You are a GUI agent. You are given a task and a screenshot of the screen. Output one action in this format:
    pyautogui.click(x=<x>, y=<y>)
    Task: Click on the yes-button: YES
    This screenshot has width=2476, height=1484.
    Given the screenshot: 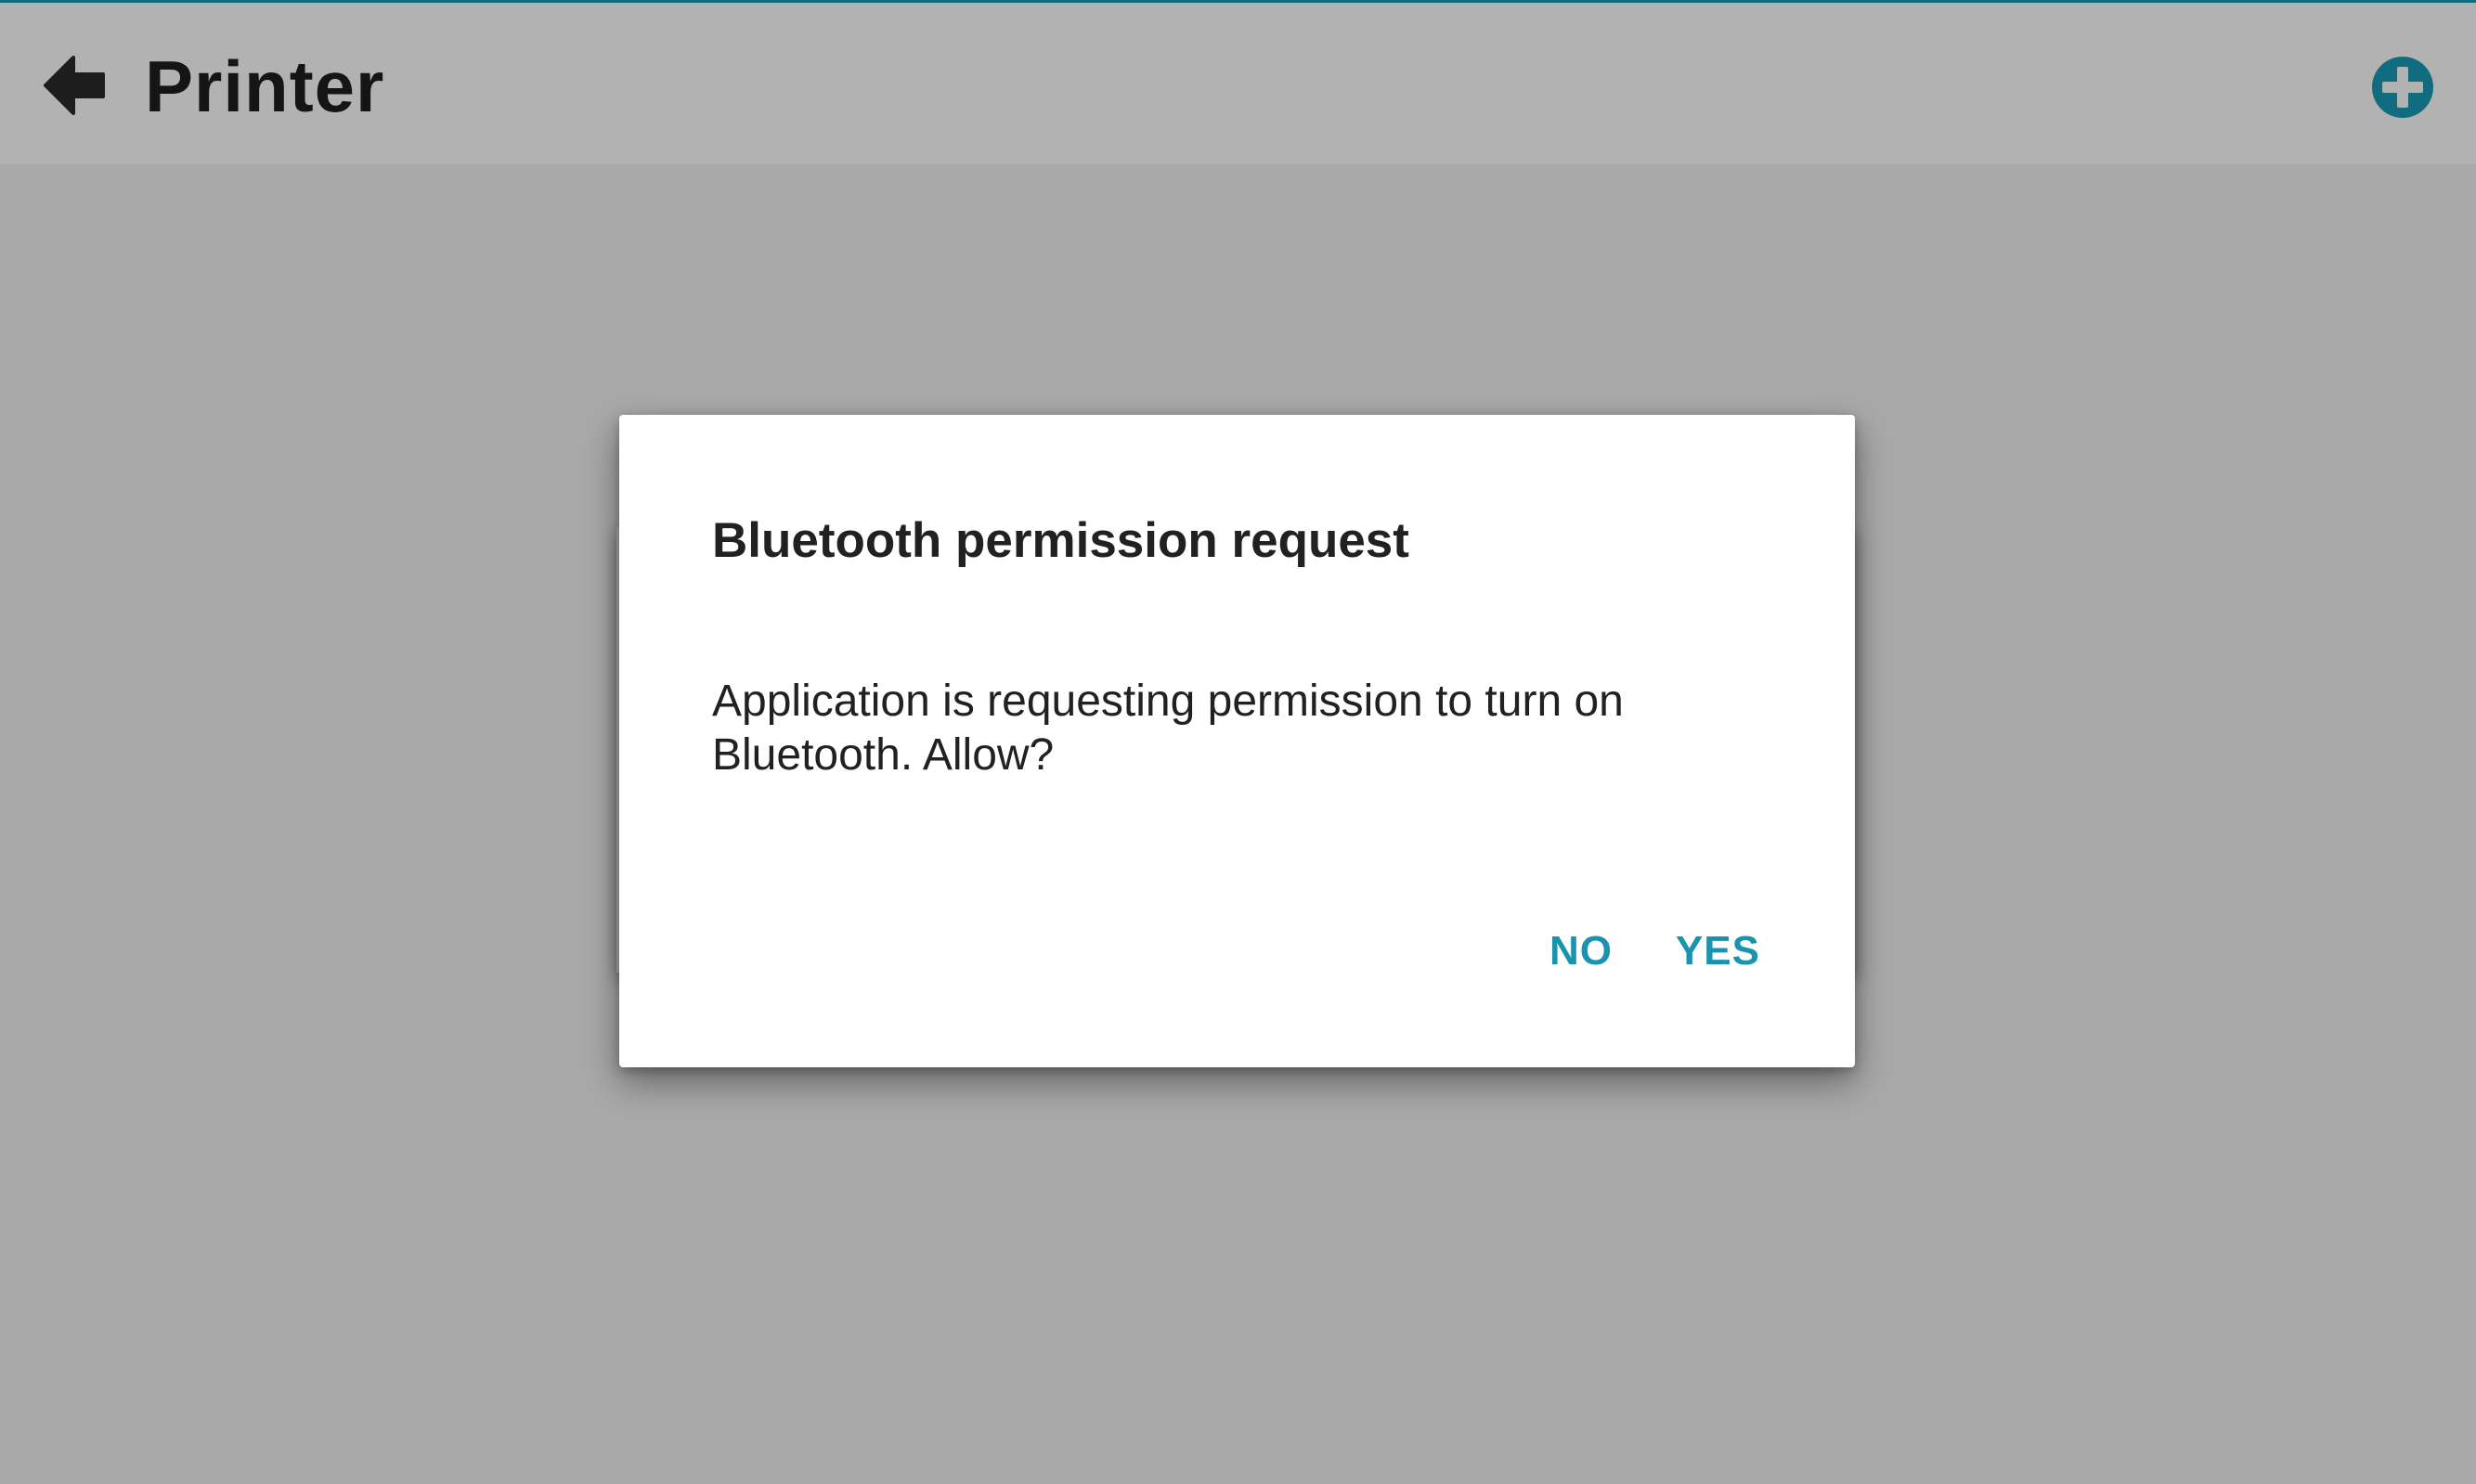 What is the action you would take?
    pyautogui.click(x=1718, y=951)
    